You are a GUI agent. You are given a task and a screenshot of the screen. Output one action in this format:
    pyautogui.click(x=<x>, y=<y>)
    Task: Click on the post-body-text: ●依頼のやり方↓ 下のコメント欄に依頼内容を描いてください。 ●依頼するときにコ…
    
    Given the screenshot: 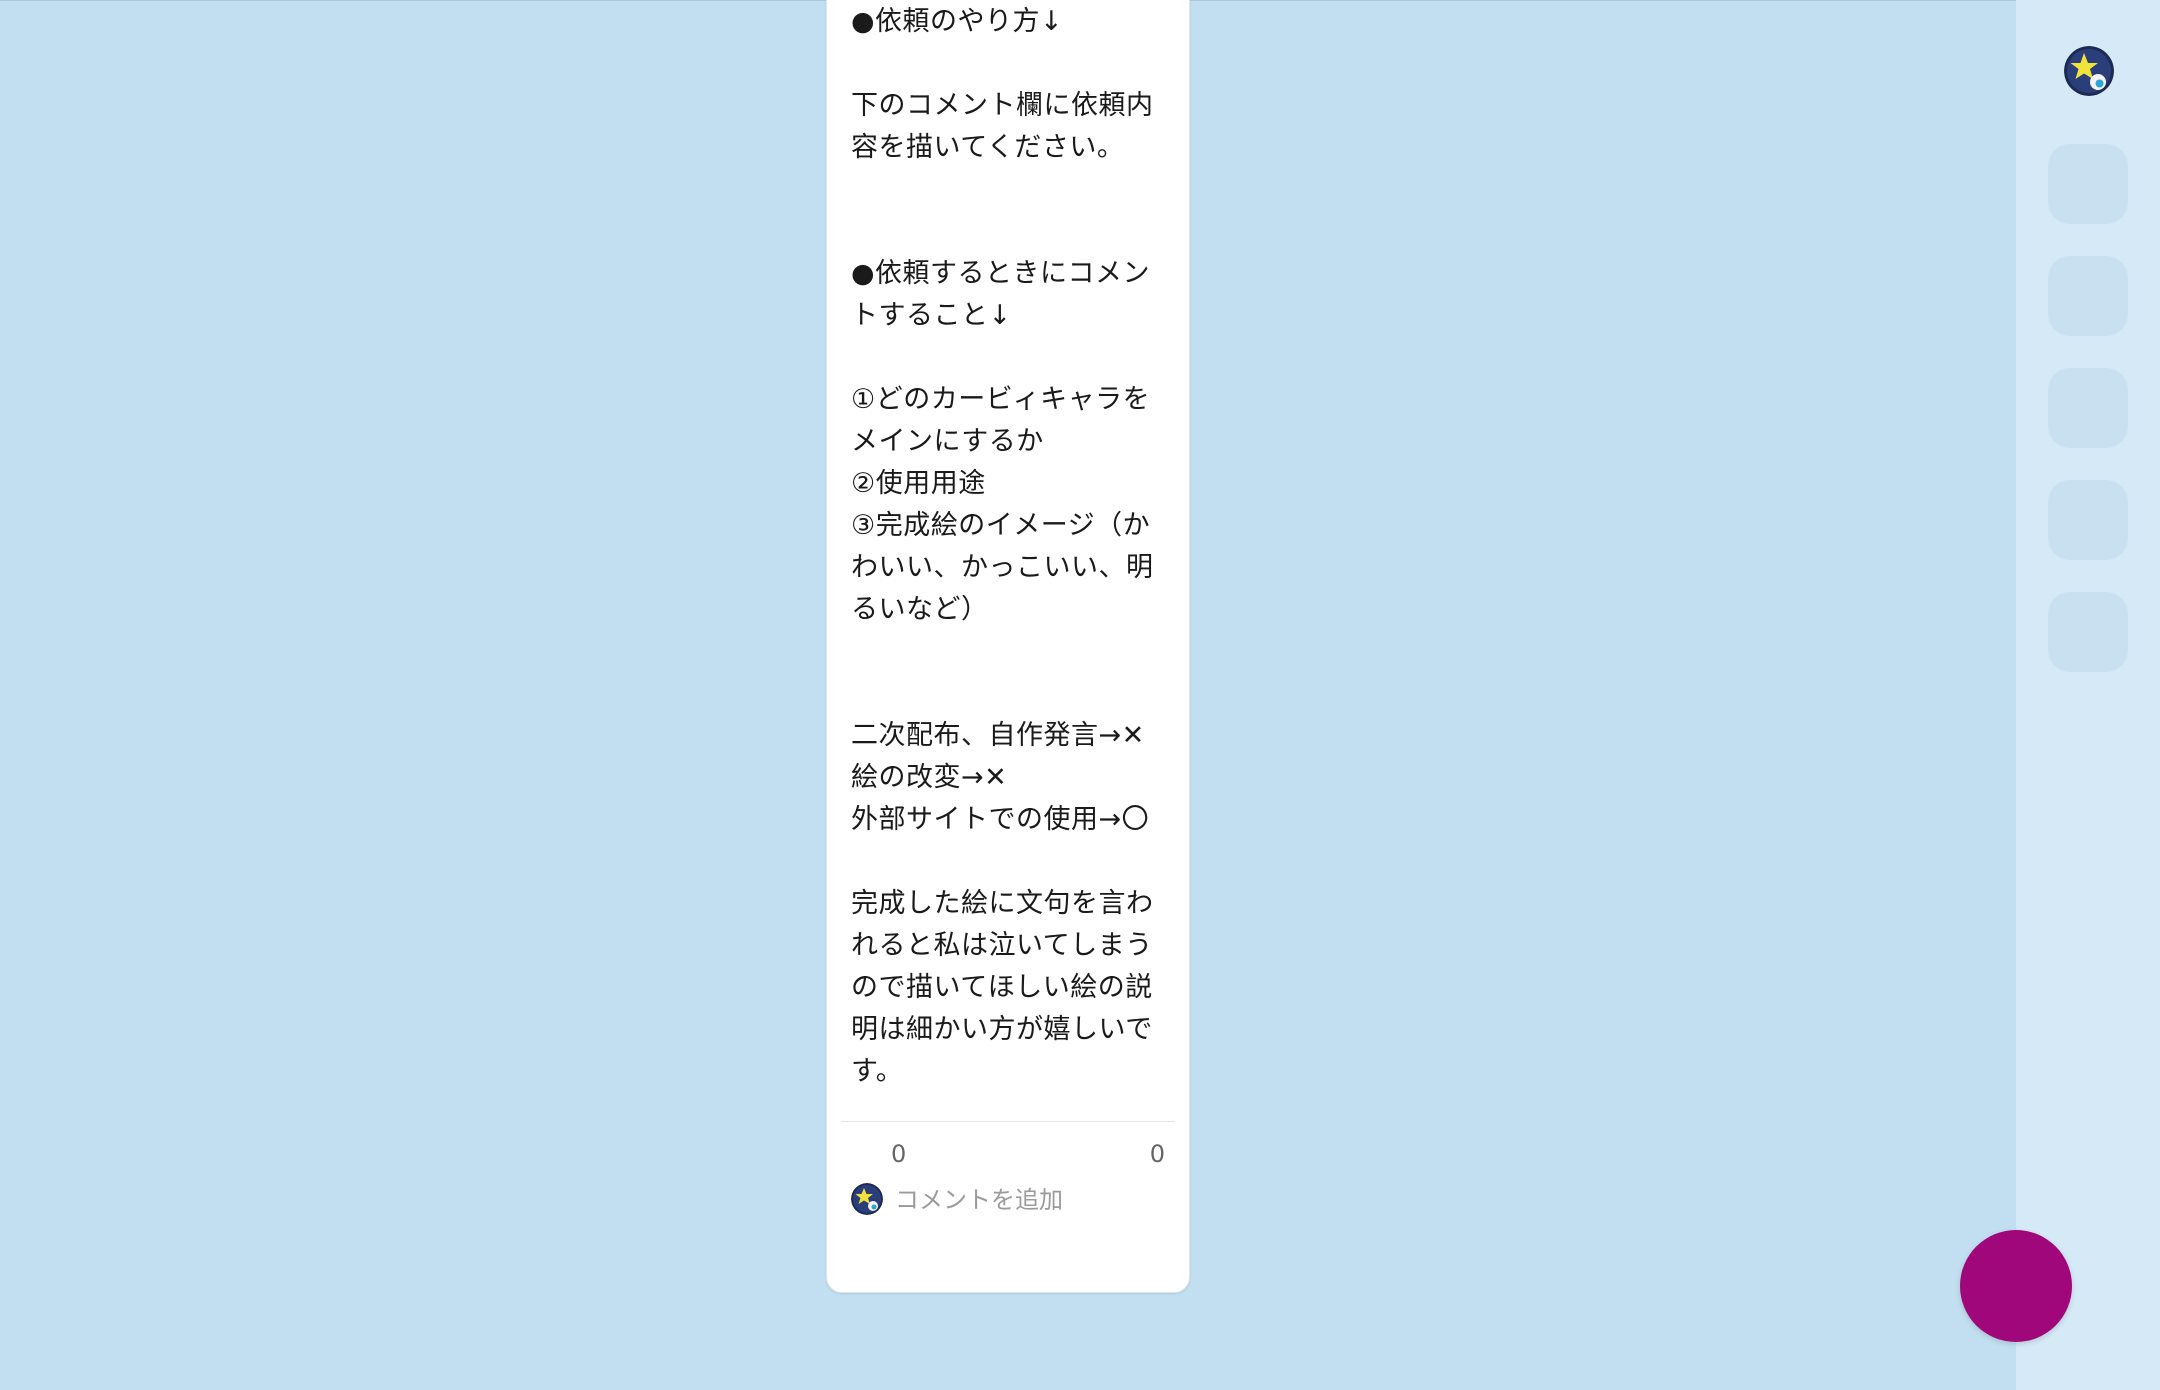 What is the action you would take?
    pyautogui.click(x=1002, y=546)
    